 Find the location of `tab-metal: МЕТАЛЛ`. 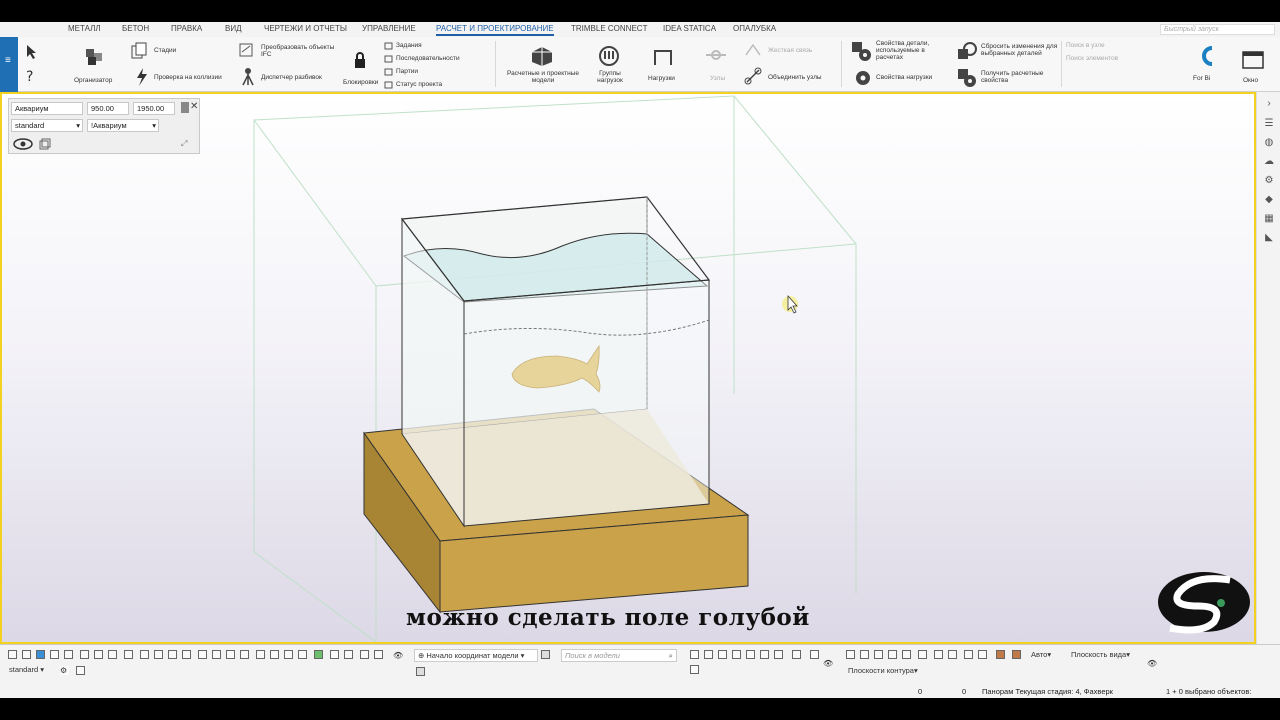

tab-metal: МЕТАЛЛ is located at coordinates (84, 28).